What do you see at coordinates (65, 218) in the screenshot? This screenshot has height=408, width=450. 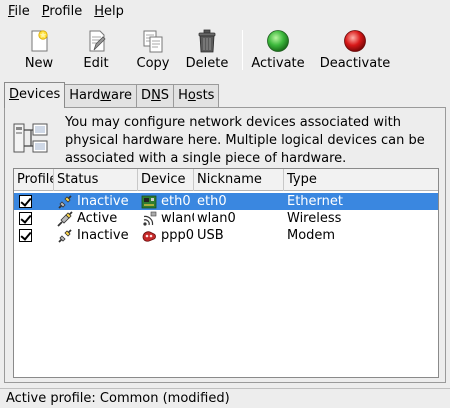 I see `plug-connected-icon` at bounding box center [65, 218].